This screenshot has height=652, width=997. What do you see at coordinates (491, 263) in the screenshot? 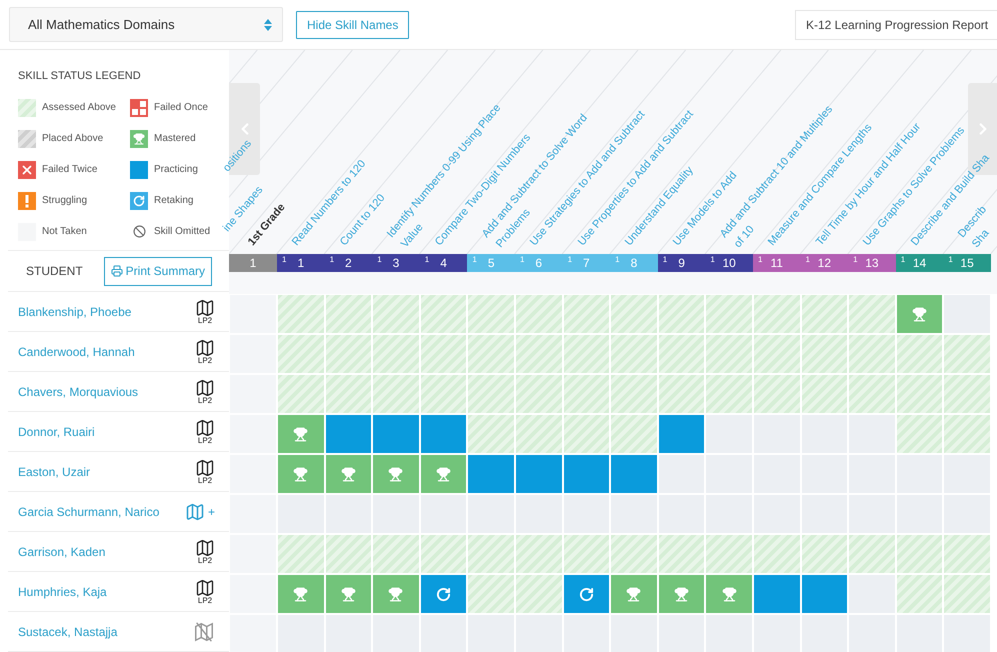
I see `column-number: 1 5` at bounding box center [491, 263].